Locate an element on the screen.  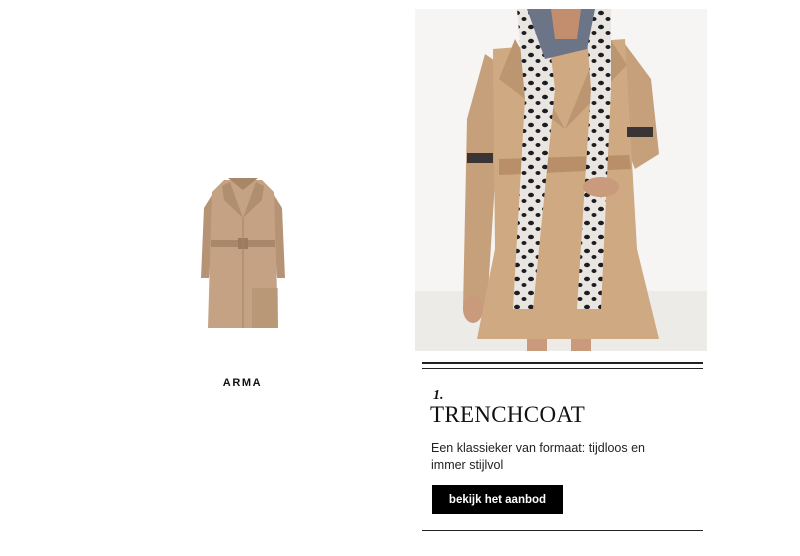
item-title: TRENCHCOAT is located at coordinates (508, 414).